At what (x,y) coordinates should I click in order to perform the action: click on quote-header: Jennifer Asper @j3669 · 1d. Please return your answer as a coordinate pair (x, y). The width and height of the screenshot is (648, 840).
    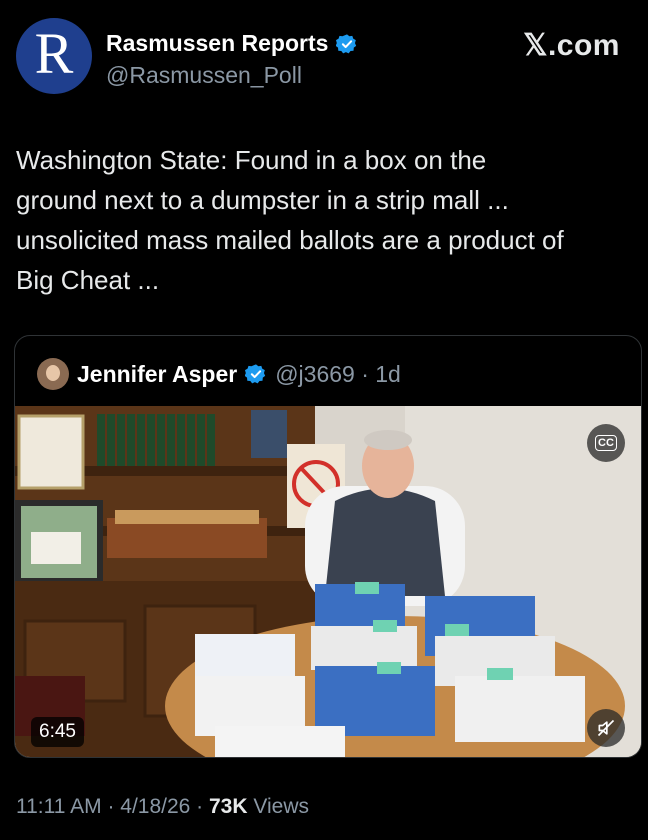
    Looking at the image, I should click on (219, 374).